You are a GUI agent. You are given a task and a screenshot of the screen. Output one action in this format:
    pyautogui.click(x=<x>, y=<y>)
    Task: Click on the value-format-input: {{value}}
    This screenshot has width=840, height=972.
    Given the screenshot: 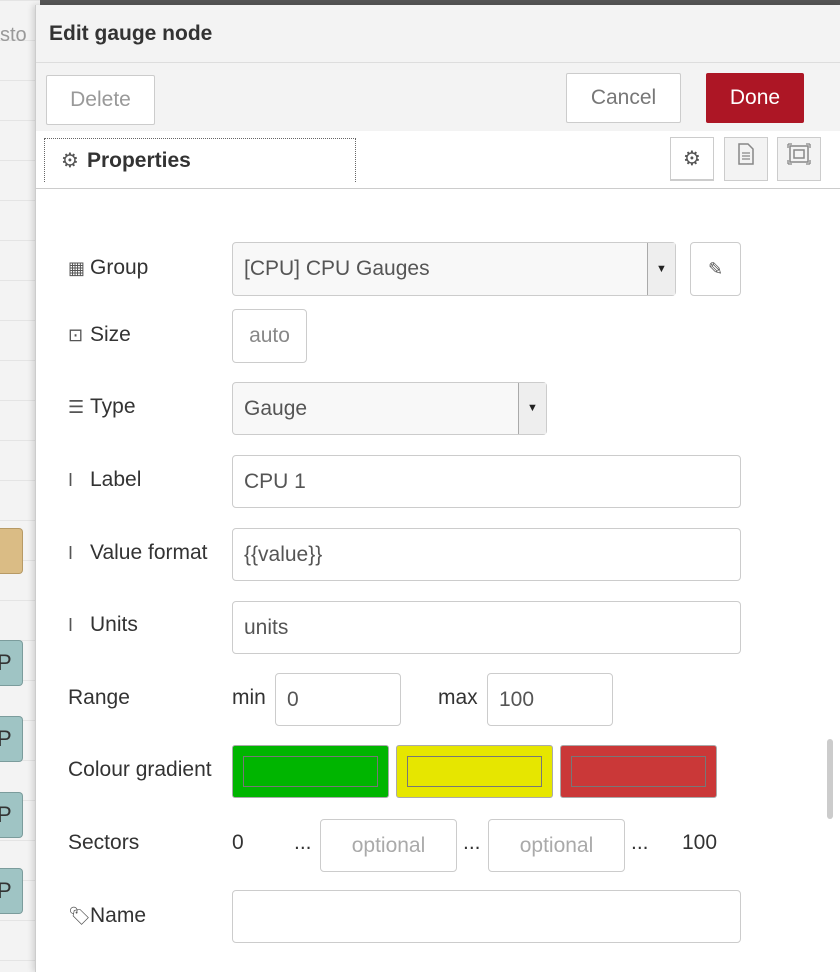 What is the action you would take?
    pyautogui.click(x=486, y=554)
    